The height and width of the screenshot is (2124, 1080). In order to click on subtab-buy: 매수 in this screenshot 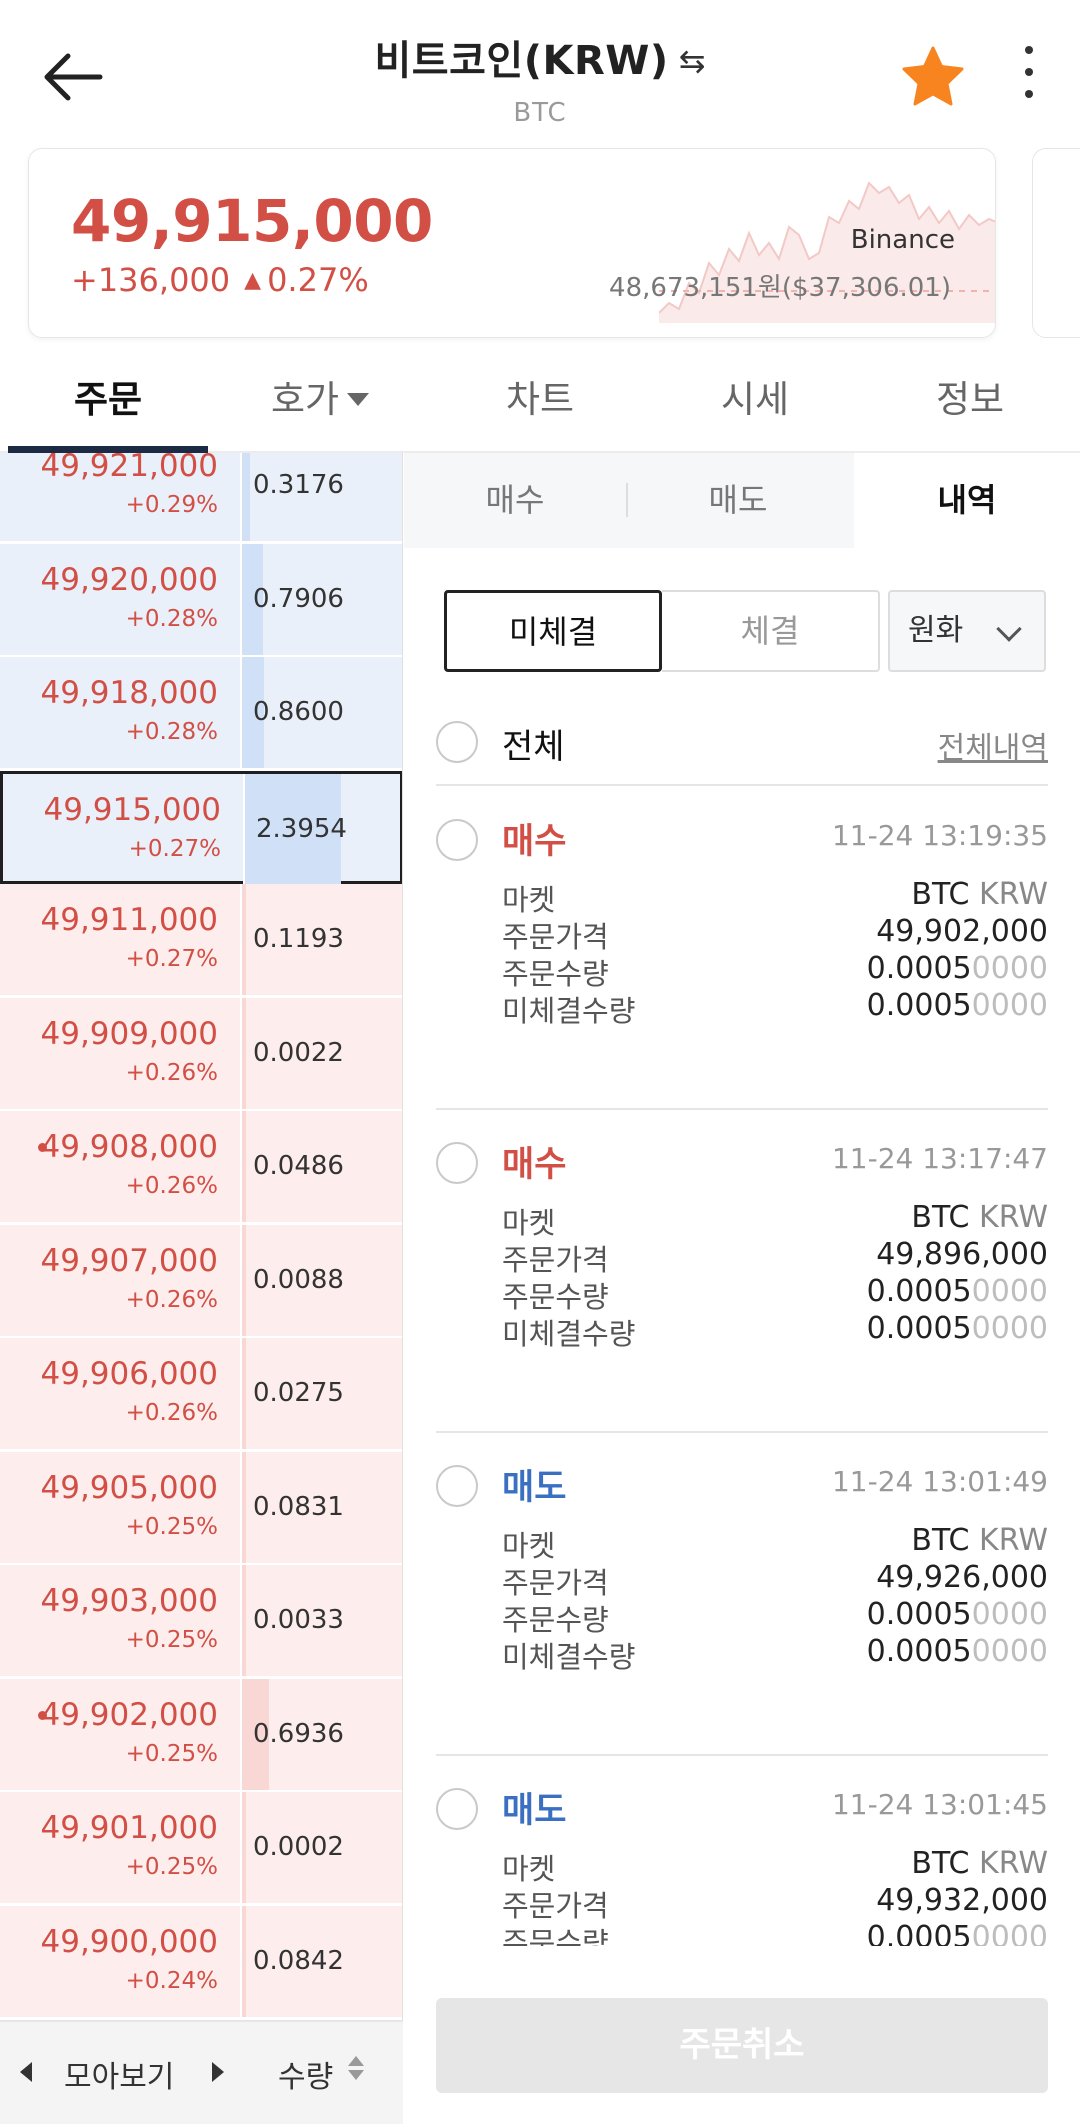, I will do `click(515, 500)`.